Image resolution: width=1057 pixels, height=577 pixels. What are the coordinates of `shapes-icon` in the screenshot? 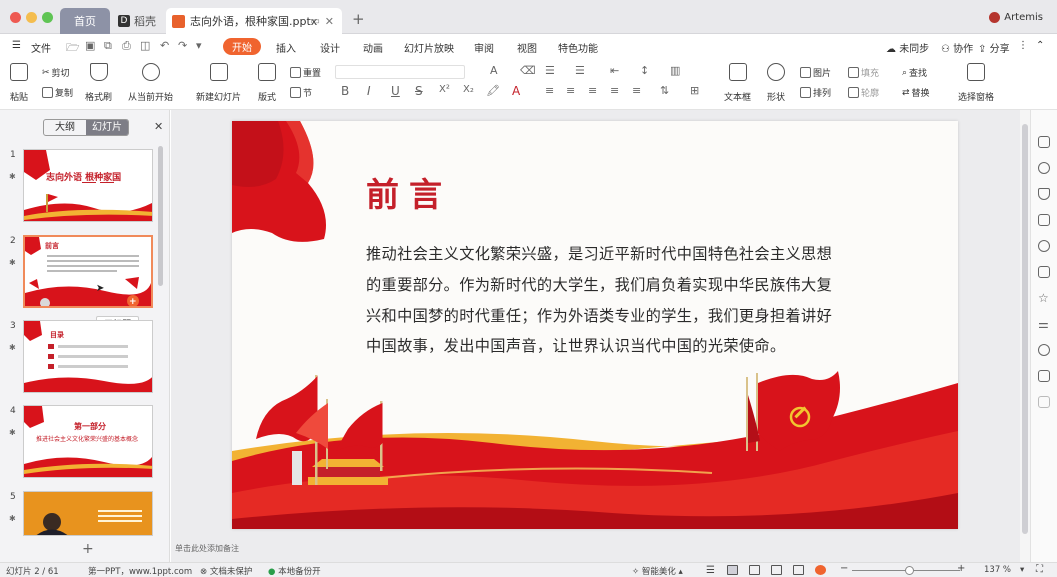 It's located at (1044, 168).